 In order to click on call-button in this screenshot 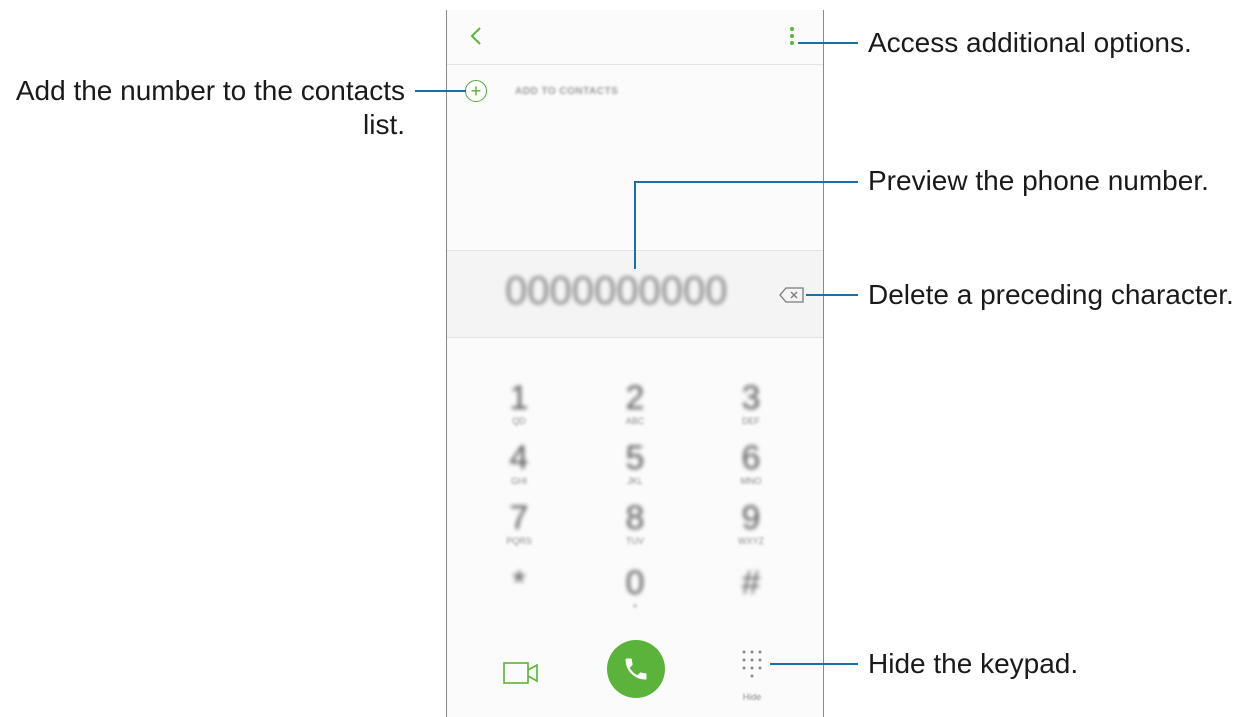, I will do `click(636, 669)`.